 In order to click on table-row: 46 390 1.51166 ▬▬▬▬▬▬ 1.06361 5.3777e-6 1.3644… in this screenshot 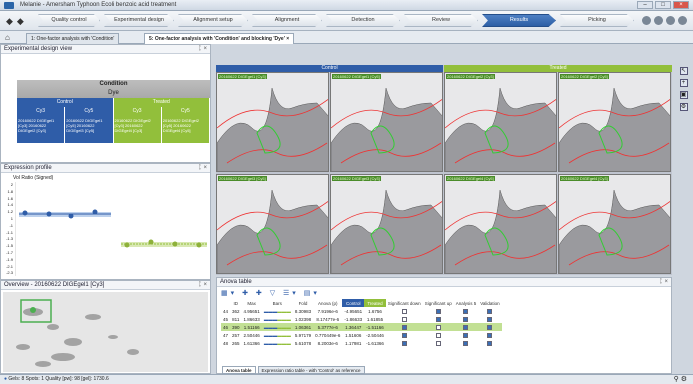, I will do `click(361, 327)`.